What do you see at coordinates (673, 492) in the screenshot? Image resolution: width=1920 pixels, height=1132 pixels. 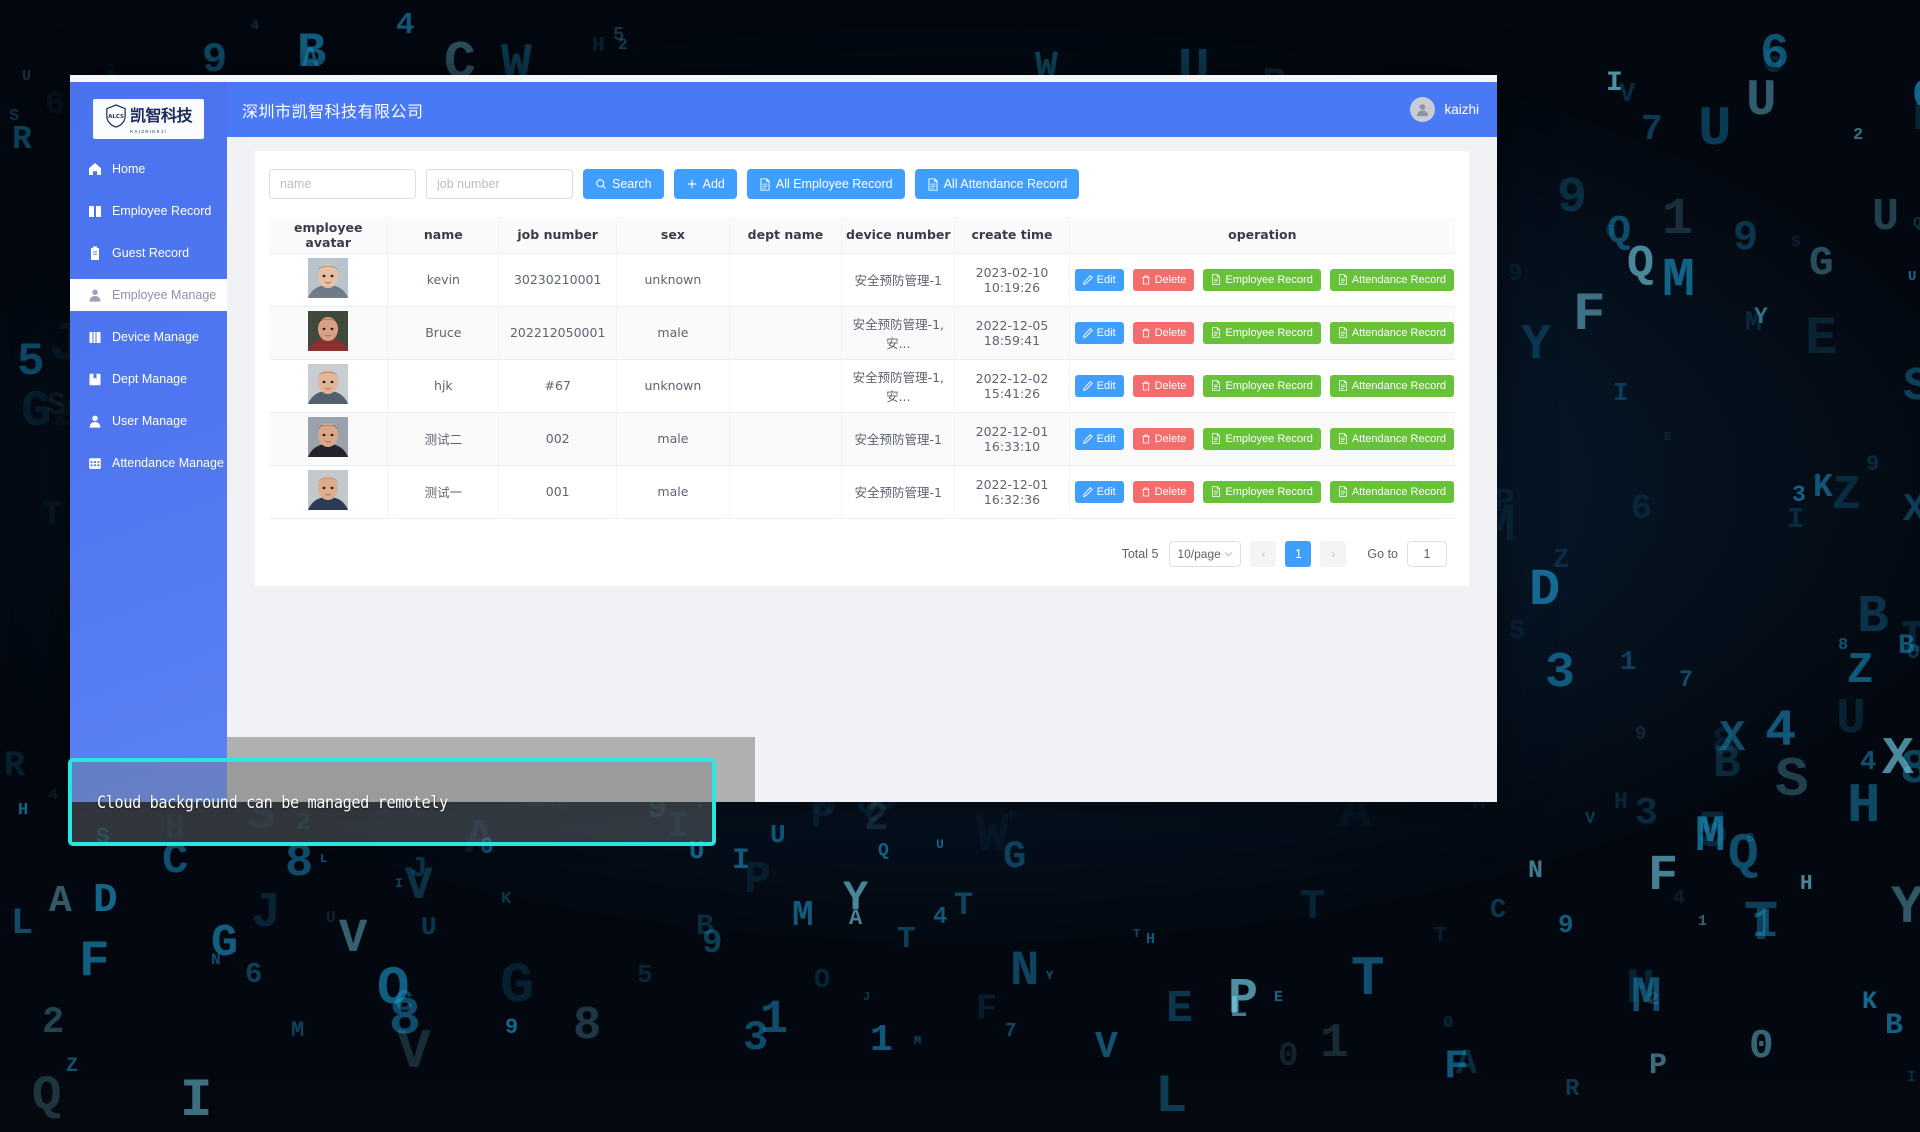 I see `sex-cell: male` at bounding box center [673, 492].